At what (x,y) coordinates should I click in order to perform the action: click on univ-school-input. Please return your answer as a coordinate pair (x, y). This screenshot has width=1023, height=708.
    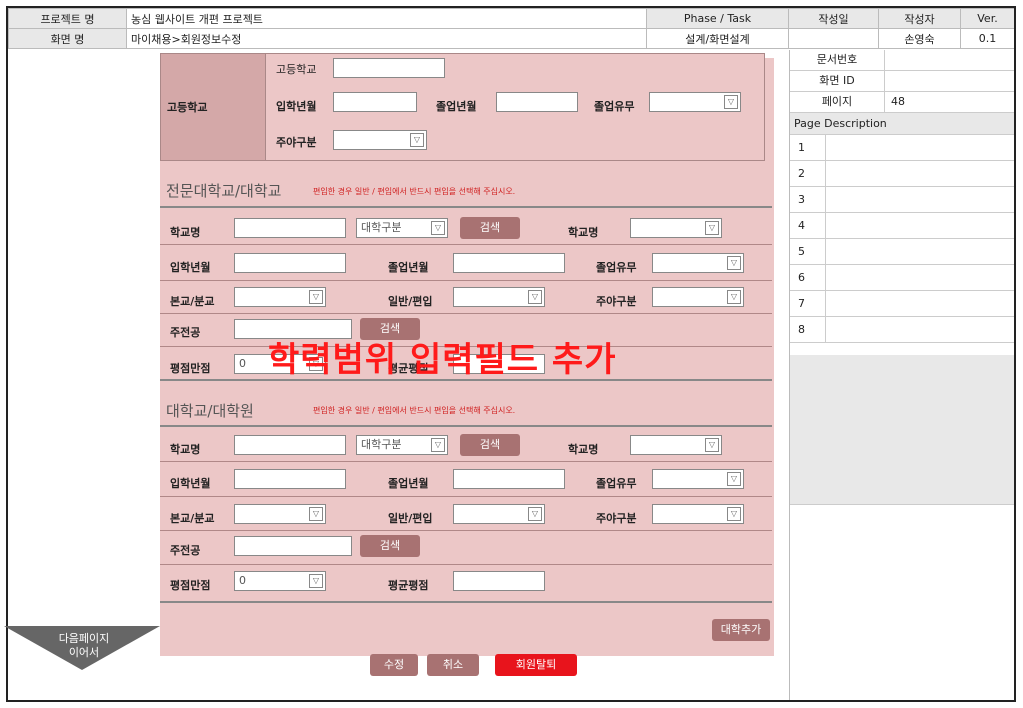
    Looking at the image, I should click on (290, 445).